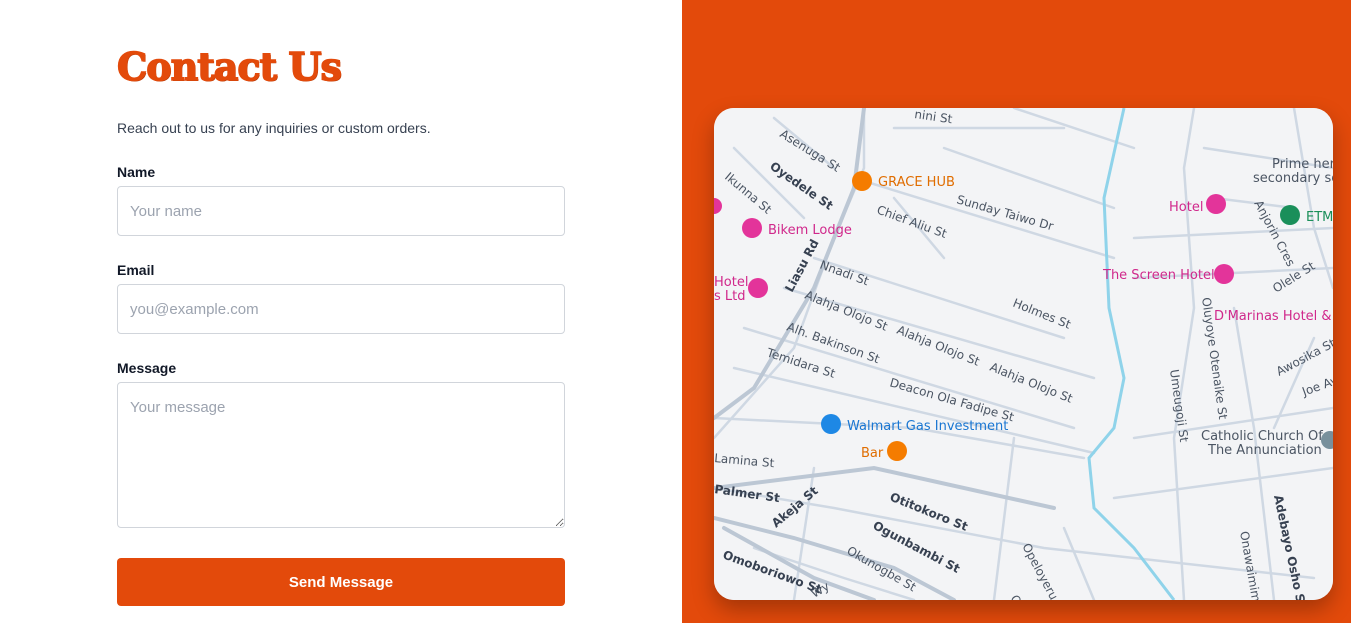 This screenshot has width=1351, height=623. What do you see at coordinates (1319, 217) in the screenshot?
I see `svg-text: ETM` at bounding box center [1319, 217].